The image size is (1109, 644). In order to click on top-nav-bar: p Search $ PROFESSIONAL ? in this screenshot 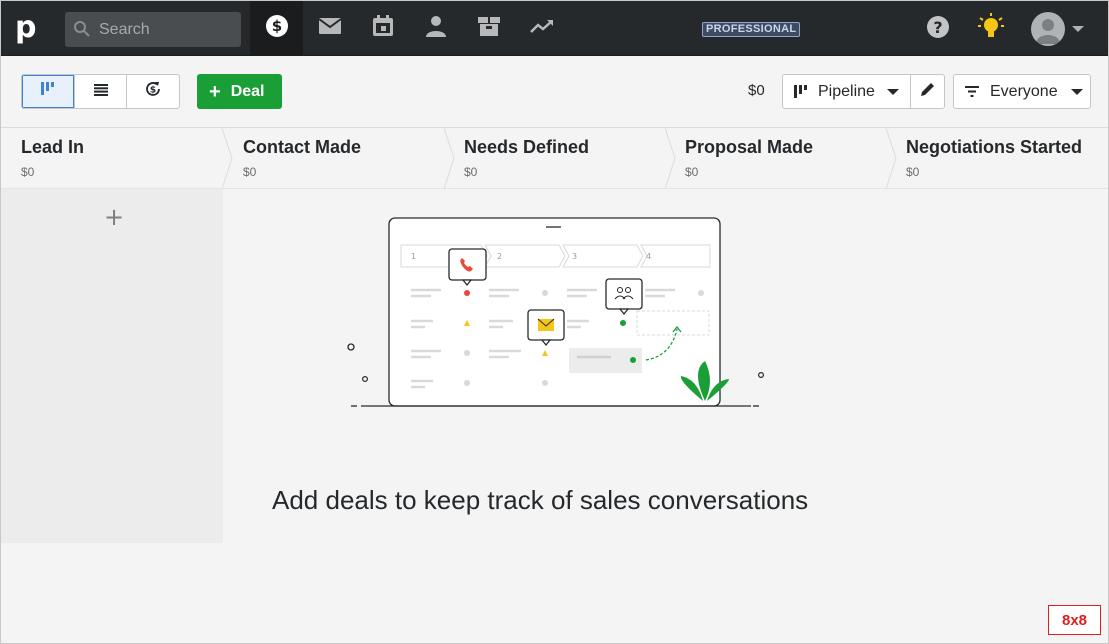, I will do `click(554, 28)`.